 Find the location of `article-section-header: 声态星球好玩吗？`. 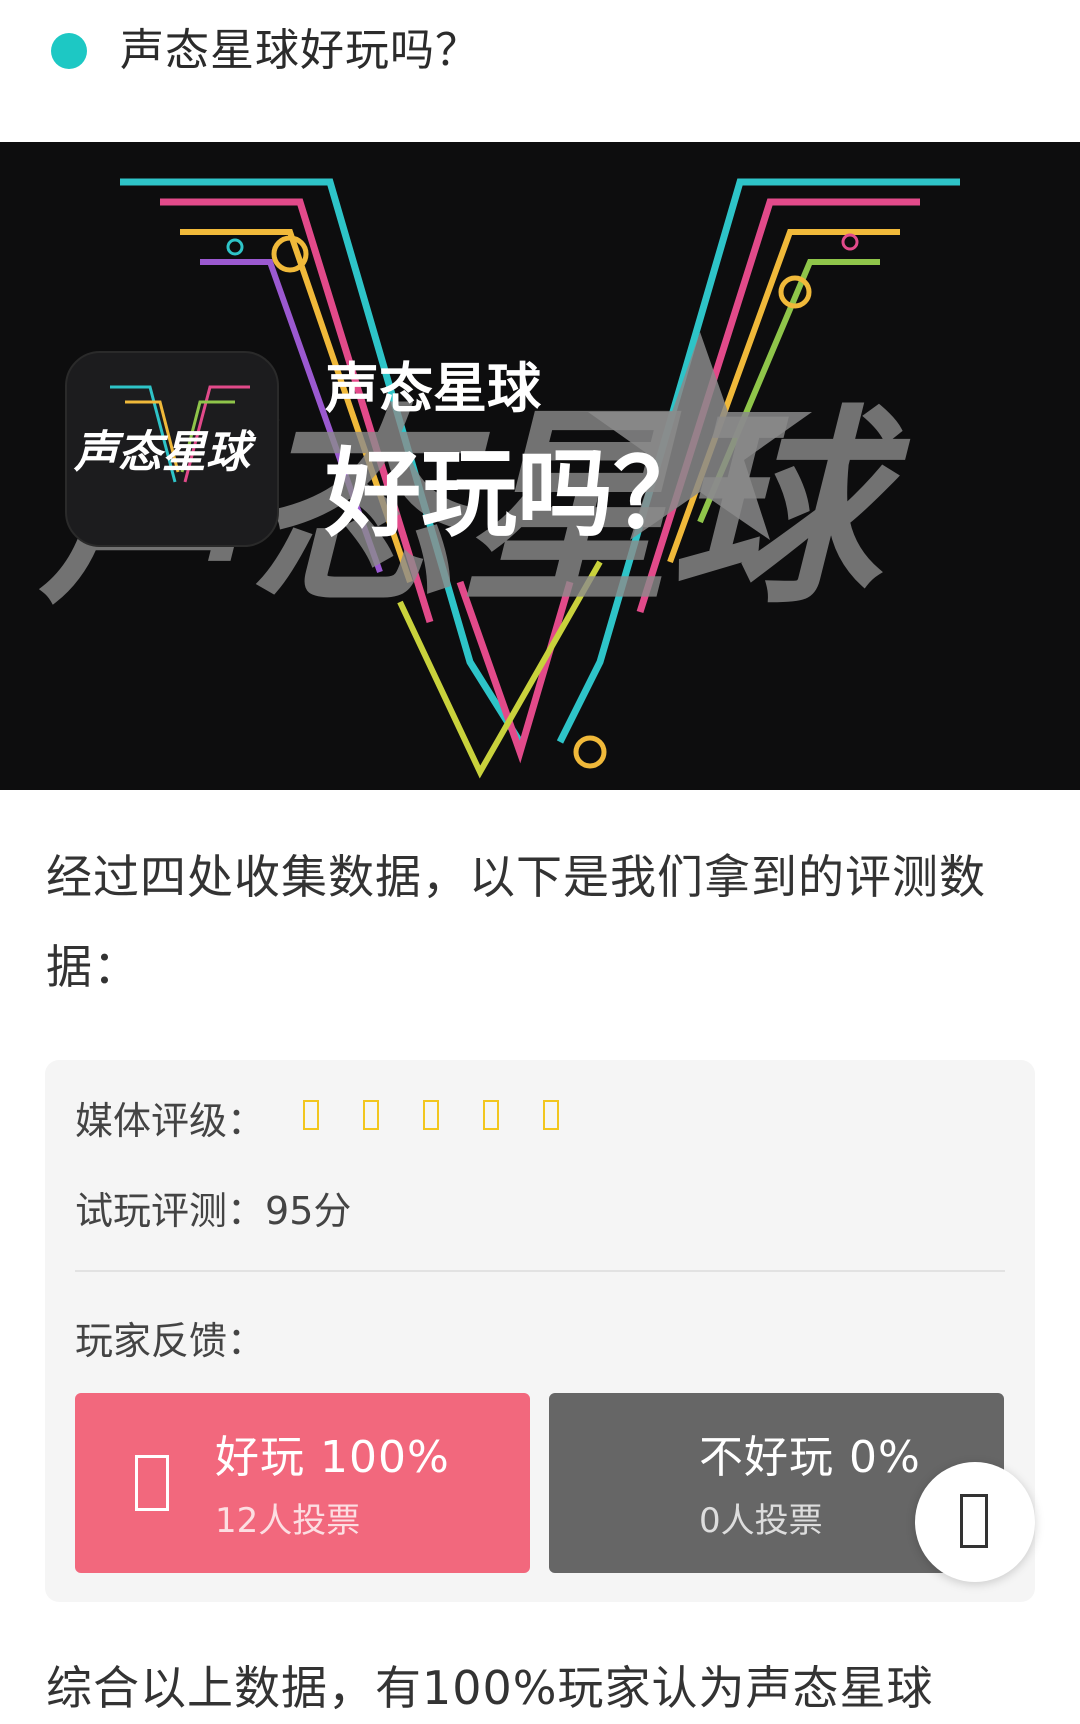

article-section-header: 声态星球好玩吗？ is located at coordinates (540, 71).